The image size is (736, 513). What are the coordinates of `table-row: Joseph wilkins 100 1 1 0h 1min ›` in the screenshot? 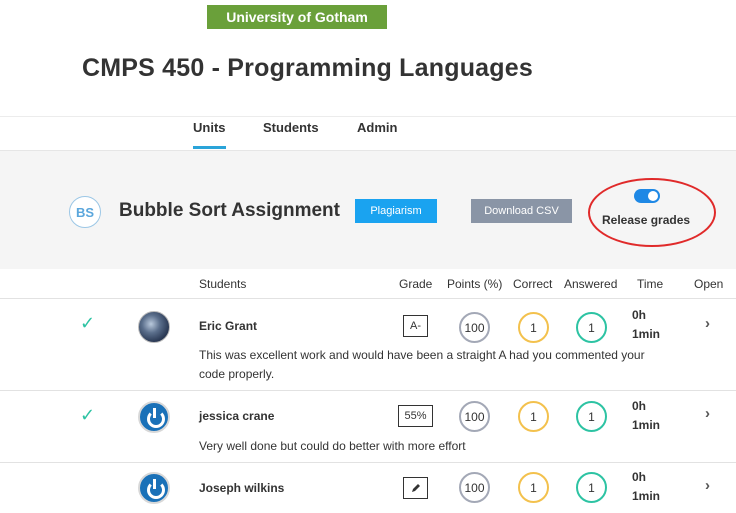 It's located at (368, 487).